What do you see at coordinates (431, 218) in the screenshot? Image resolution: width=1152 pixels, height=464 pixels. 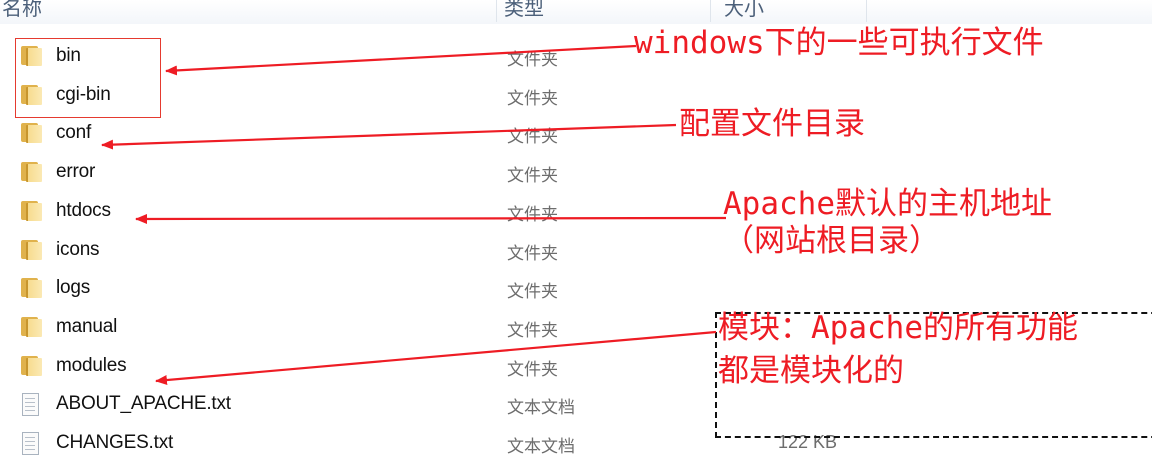 I see `arrow-htdocs` at bounding box center [431, 218].